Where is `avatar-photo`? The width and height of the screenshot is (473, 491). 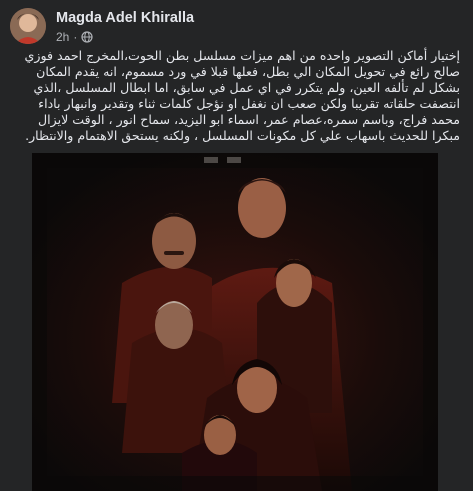
avatar-photo is located at coordinates (28, 26).